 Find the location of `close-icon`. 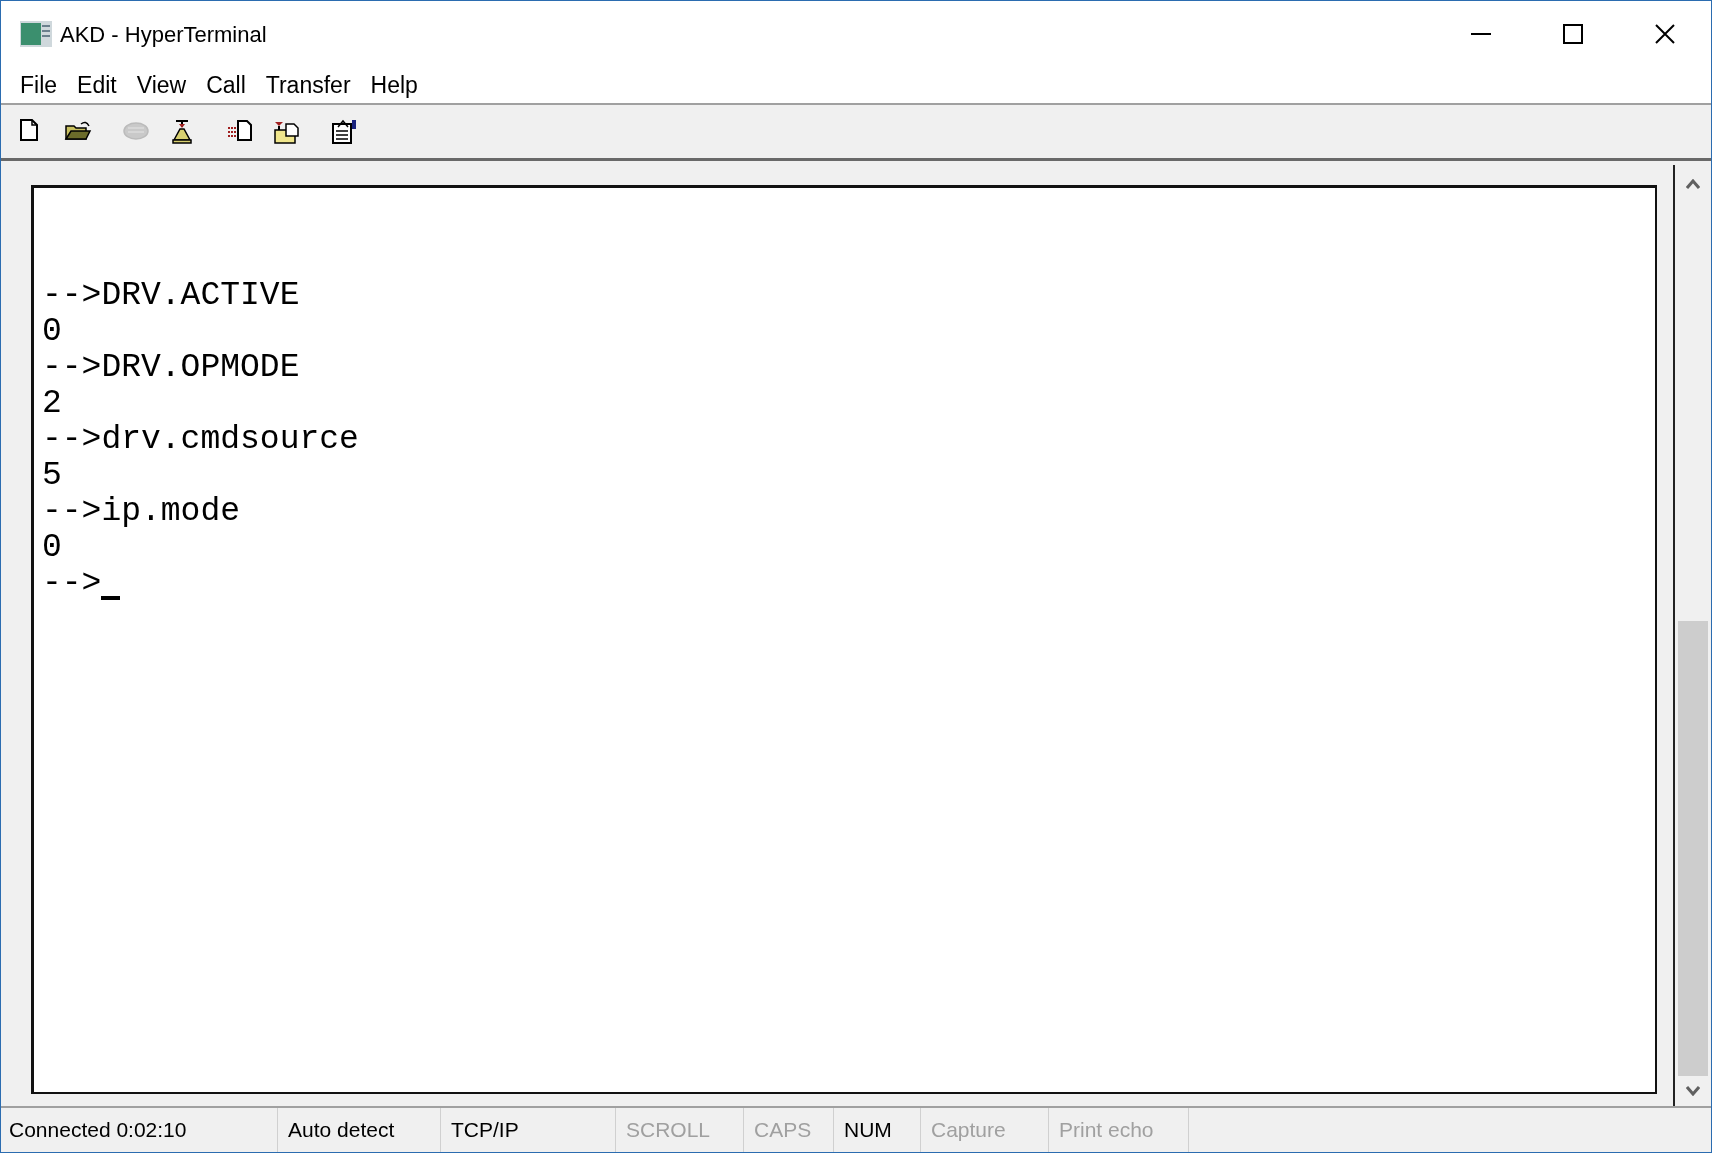

close-icon is located at coordinates (1665, 34).